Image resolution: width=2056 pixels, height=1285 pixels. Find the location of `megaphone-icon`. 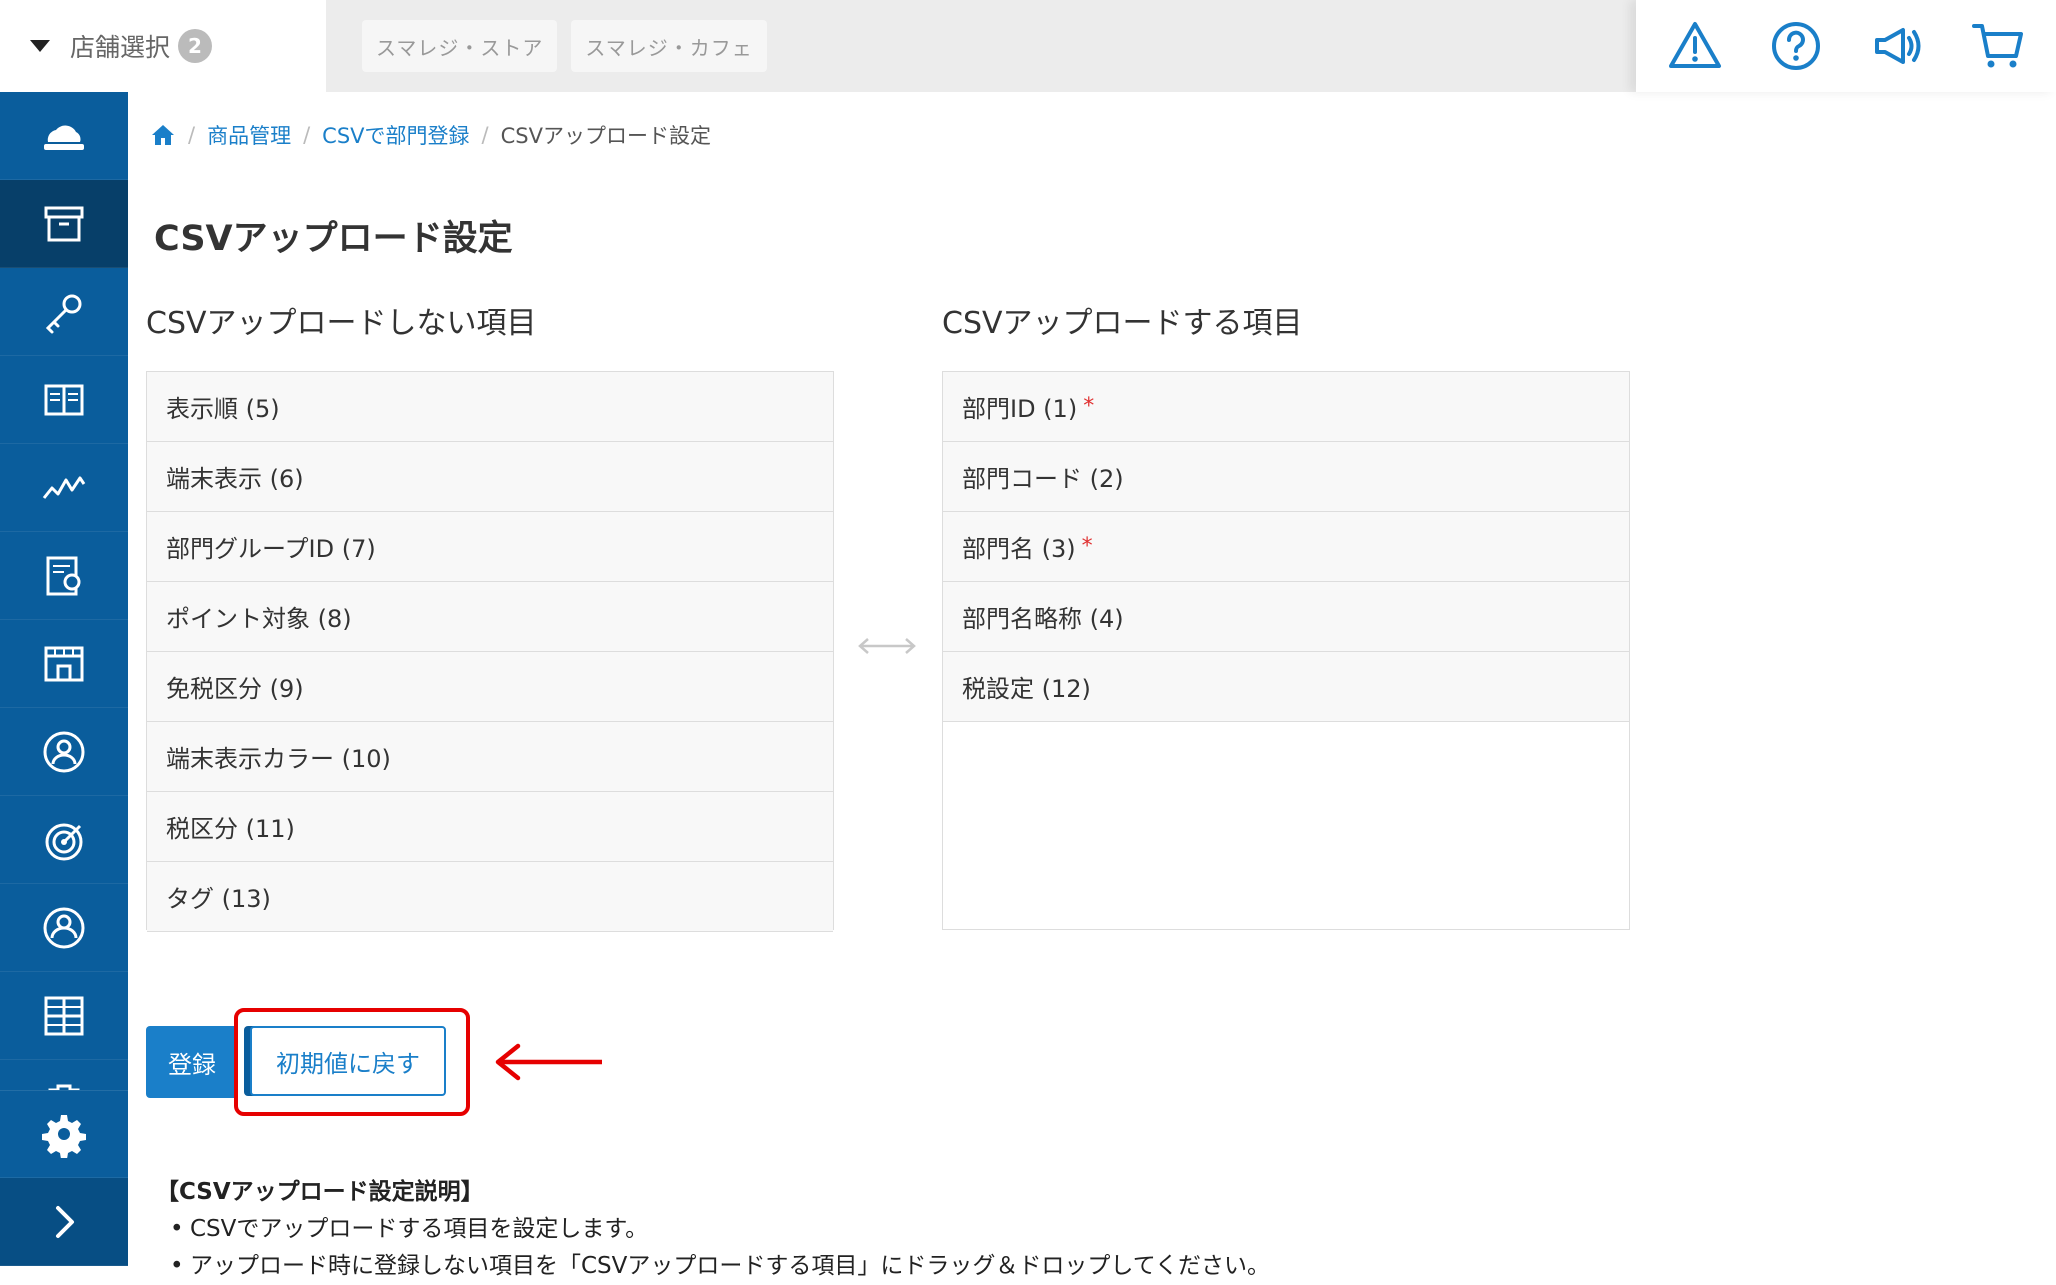

megaphone-icon is located at coordinates (1897, 46).